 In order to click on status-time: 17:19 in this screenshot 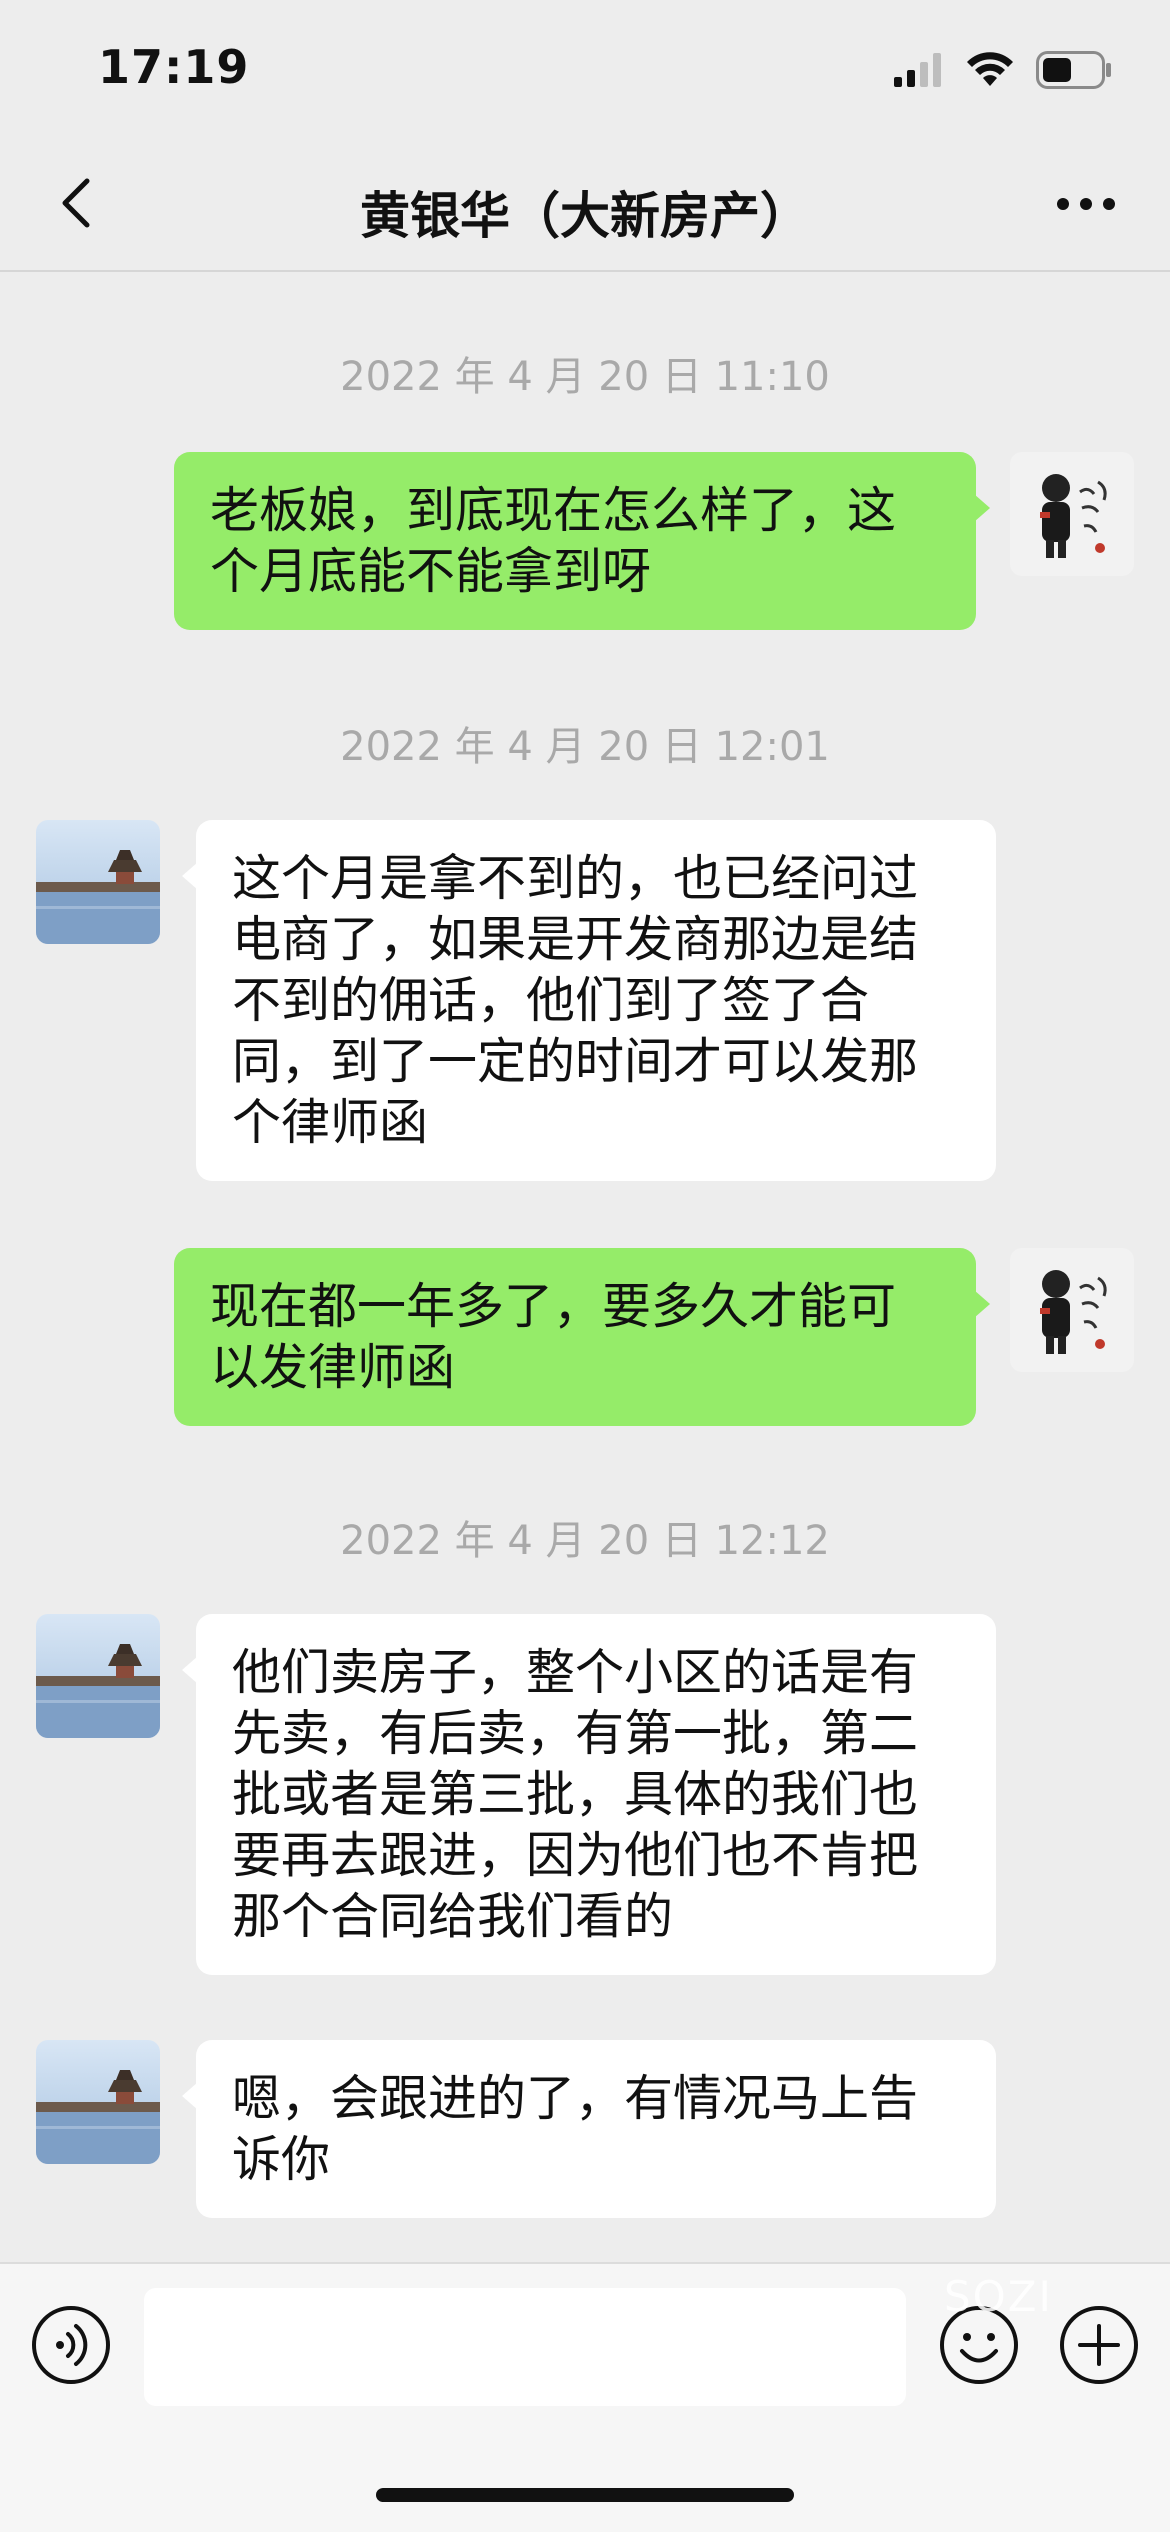, I will do `click(174, 67)`.